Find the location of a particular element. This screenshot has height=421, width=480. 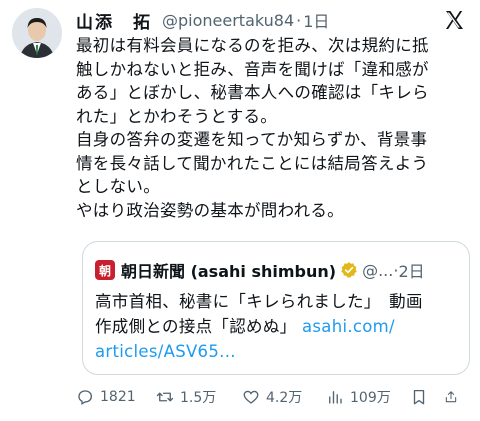

quoted-line: 作成側との接点「認めぬ」 asahi.com/ is located at coordinates (259, 326).